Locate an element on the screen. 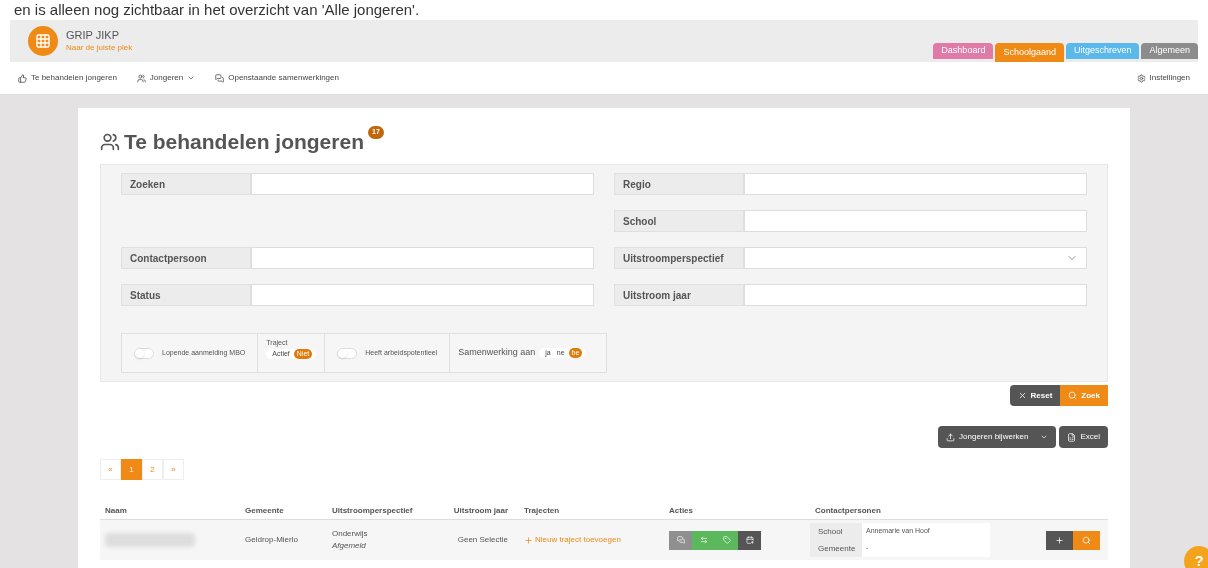 The height and width of the screenshot is (568, 1208). column-header: Trajecten is located at coordinates (542, 510).